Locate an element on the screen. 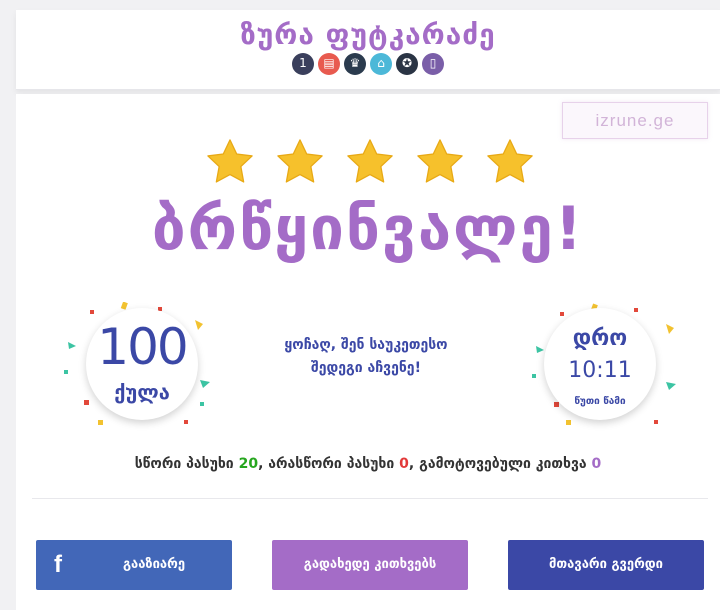 This screenshot has width=720, height=610. graduation-cap-badge-icon: ⌂ is located at coordinates (381, 64).